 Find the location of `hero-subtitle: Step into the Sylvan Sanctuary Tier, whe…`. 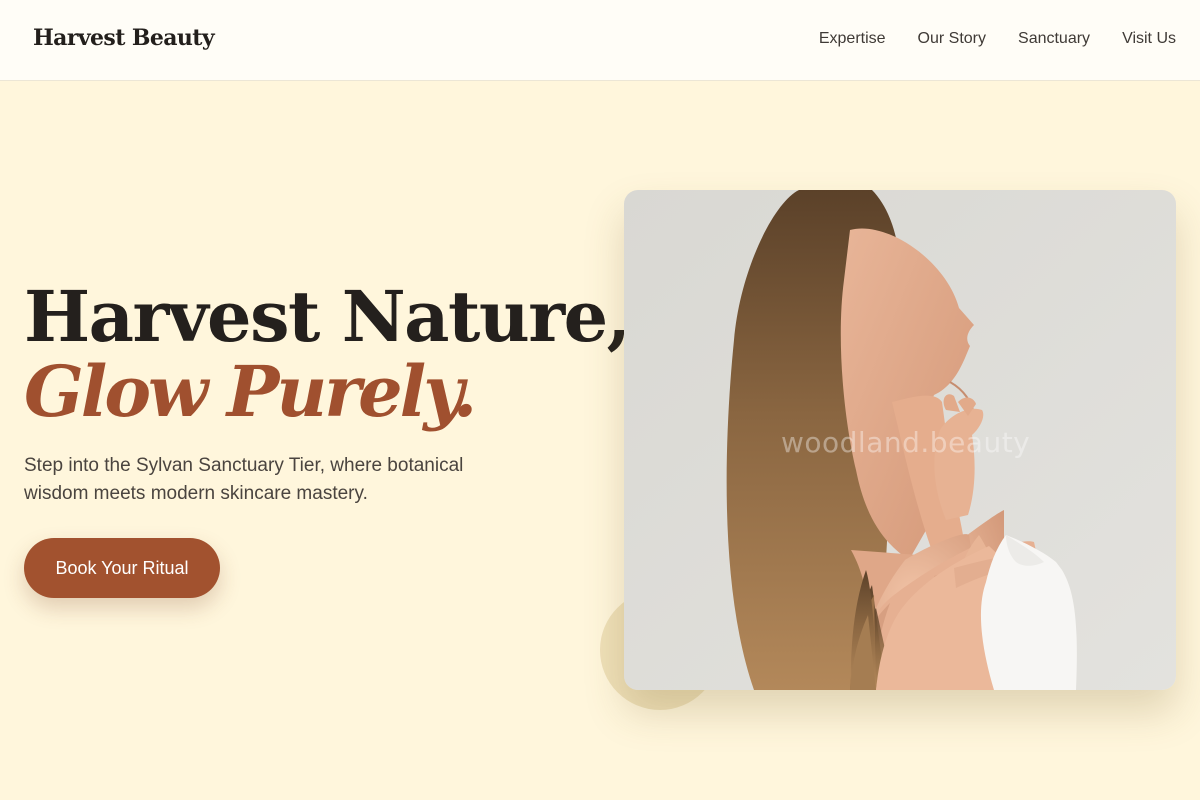

hero-subtitle: Step into the Sylvan Sanctuary Tier, whe… is located at coordinates (244, 479).